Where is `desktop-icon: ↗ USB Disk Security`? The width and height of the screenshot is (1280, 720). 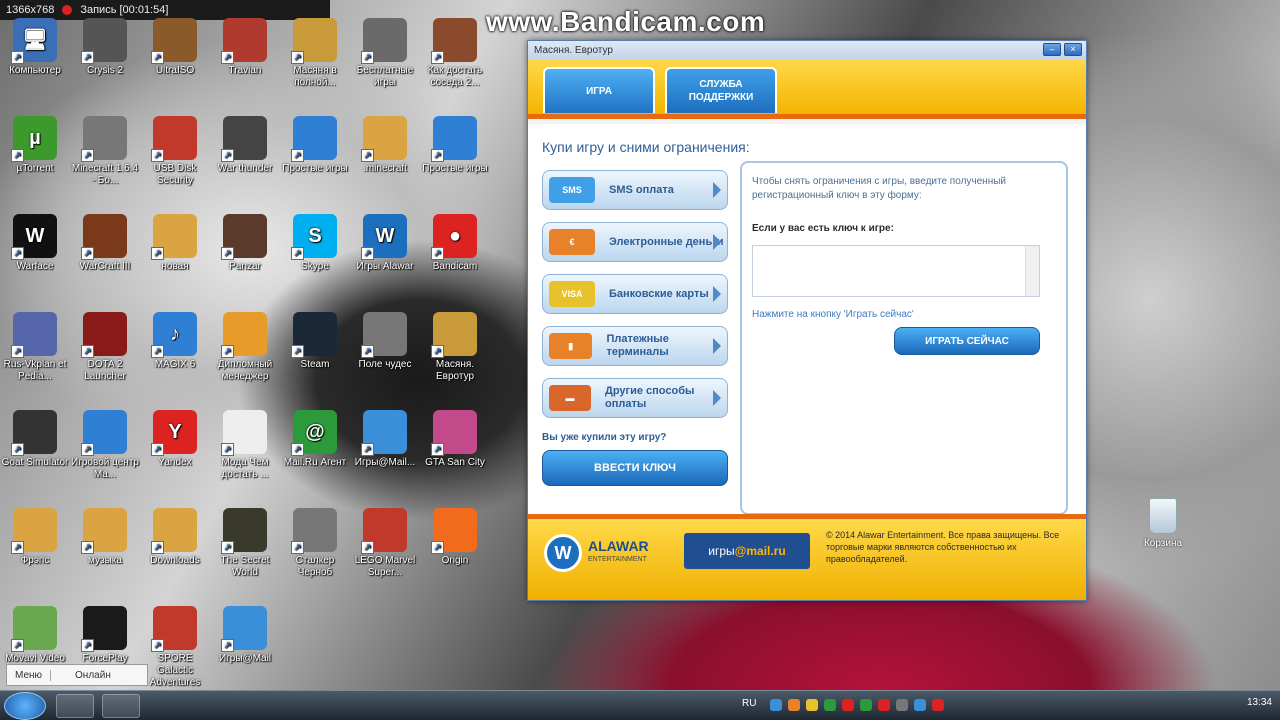 desktop-icon: ↗ USB Disk Security is located at coordinates (175, 151).